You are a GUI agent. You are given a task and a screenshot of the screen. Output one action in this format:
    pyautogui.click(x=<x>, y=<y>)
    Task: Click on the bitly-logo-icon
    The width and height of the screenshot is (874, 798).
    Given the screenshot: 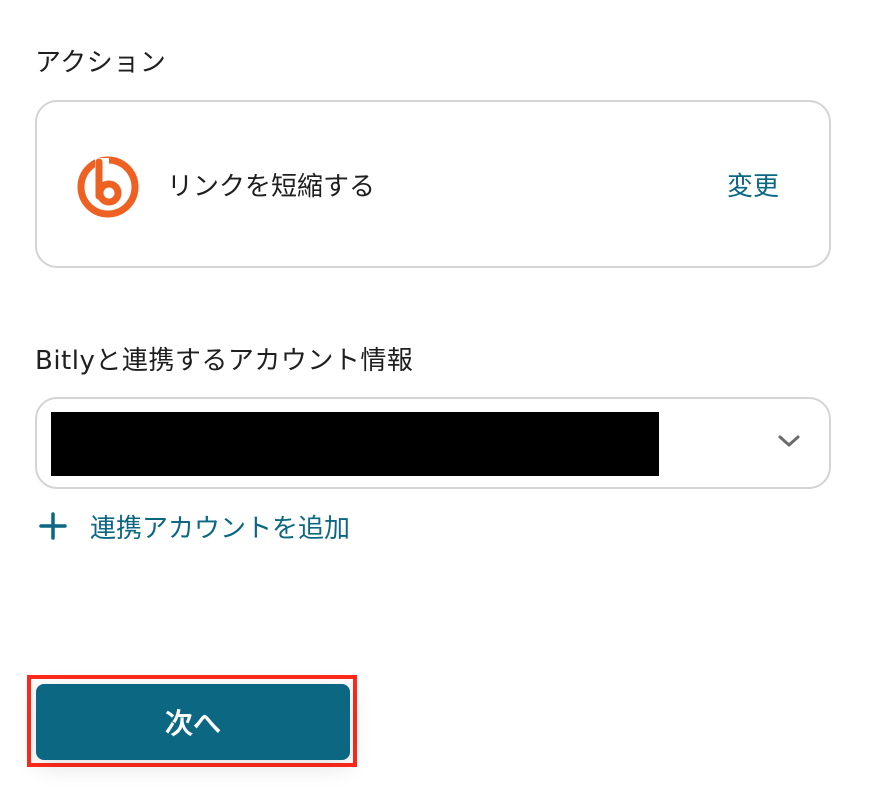 What is the action you would take?
    pyautogui.click(x=108, y=185)
    